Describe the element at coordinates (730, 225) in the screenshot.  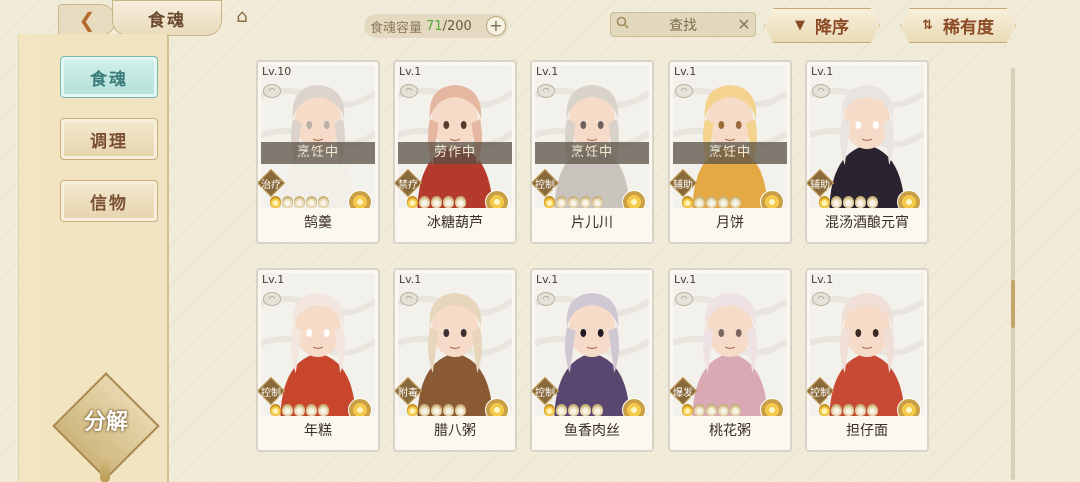
I see `food-soul-name: 月饼` at that location.